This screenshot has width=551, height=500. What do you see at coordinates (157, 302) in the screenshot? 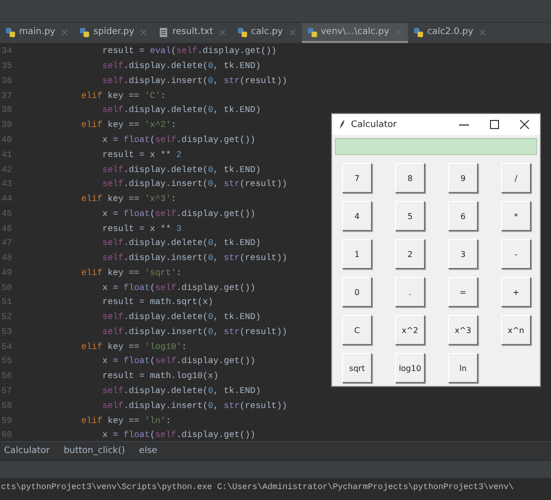
I see `code-line: result = math.sqrt(x)` at bounding box center [157, 302].